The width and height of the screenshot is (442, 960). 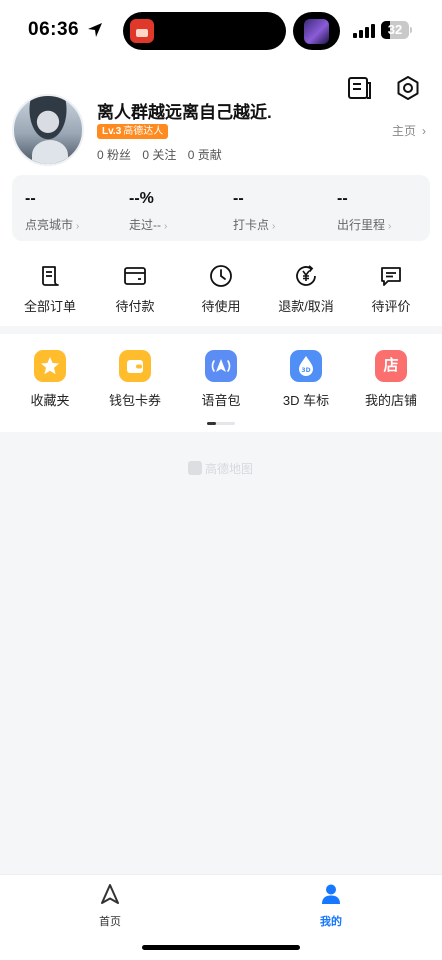 What do you see at coordinates (110, 906) in the screenshot?
I see `tab-home: 首页` at bounding box center [110, 906].